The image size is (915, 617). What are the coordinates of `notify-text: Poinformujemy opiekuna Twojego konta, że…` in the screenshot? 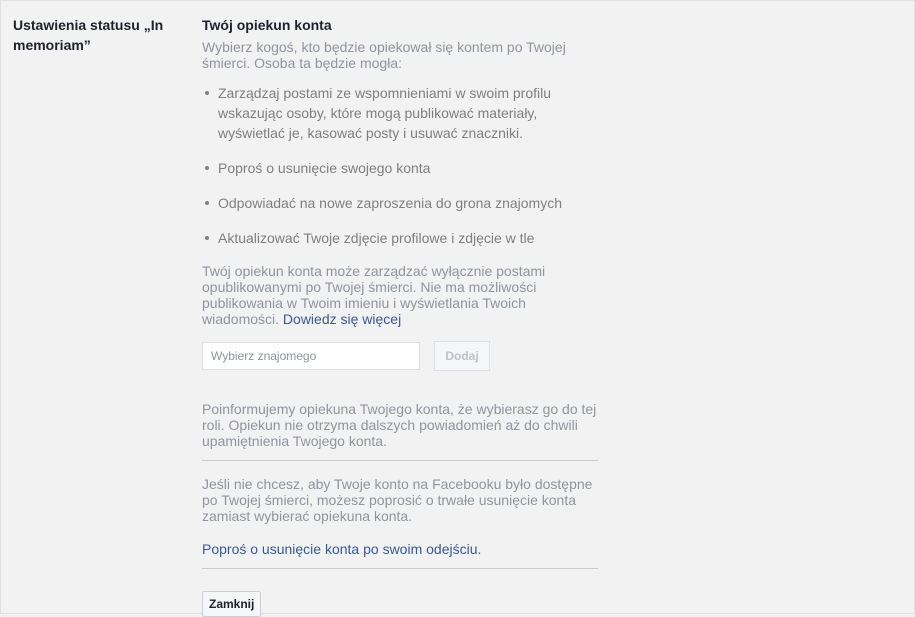 It's located at (399, 425).